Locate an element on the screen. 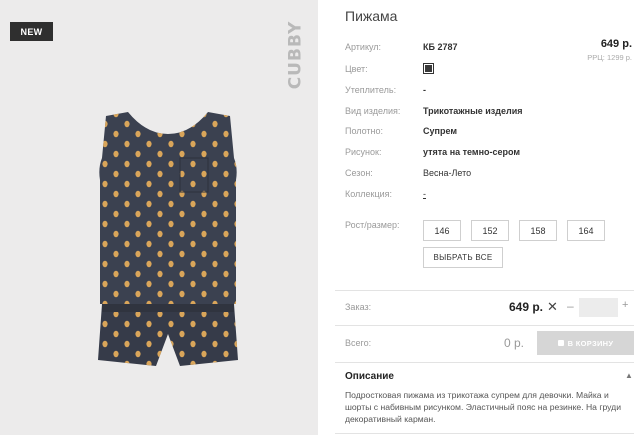 The image size is (640, 435). quantity-input is located at coordinates (598, 307).